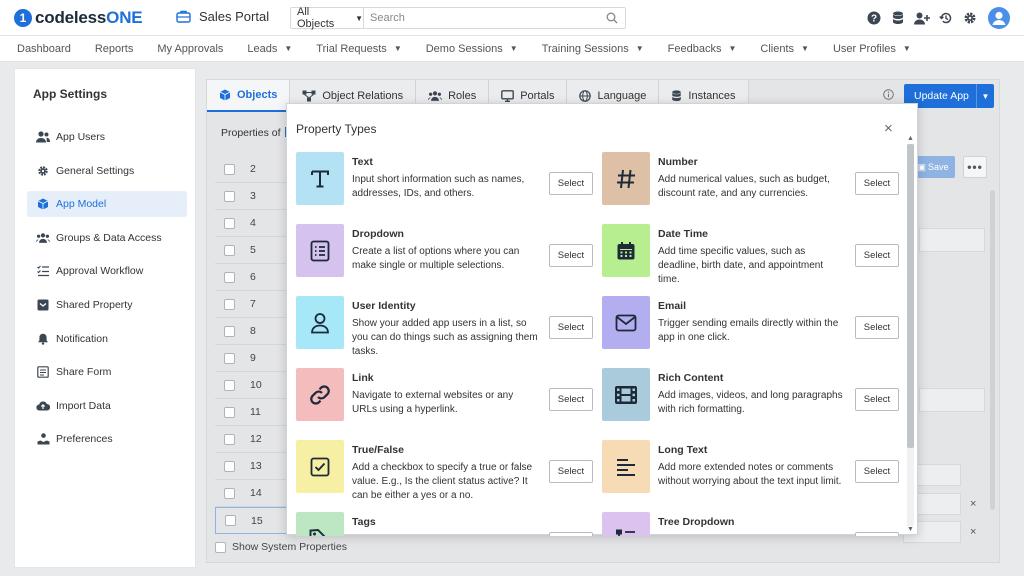 The width and height of the screenshot is (1024, 576). What do you see at coordinates (107, 406) in the screenshot?
I see `sidebar-item-import-data: Import Data` at bounding box center [107, 406].